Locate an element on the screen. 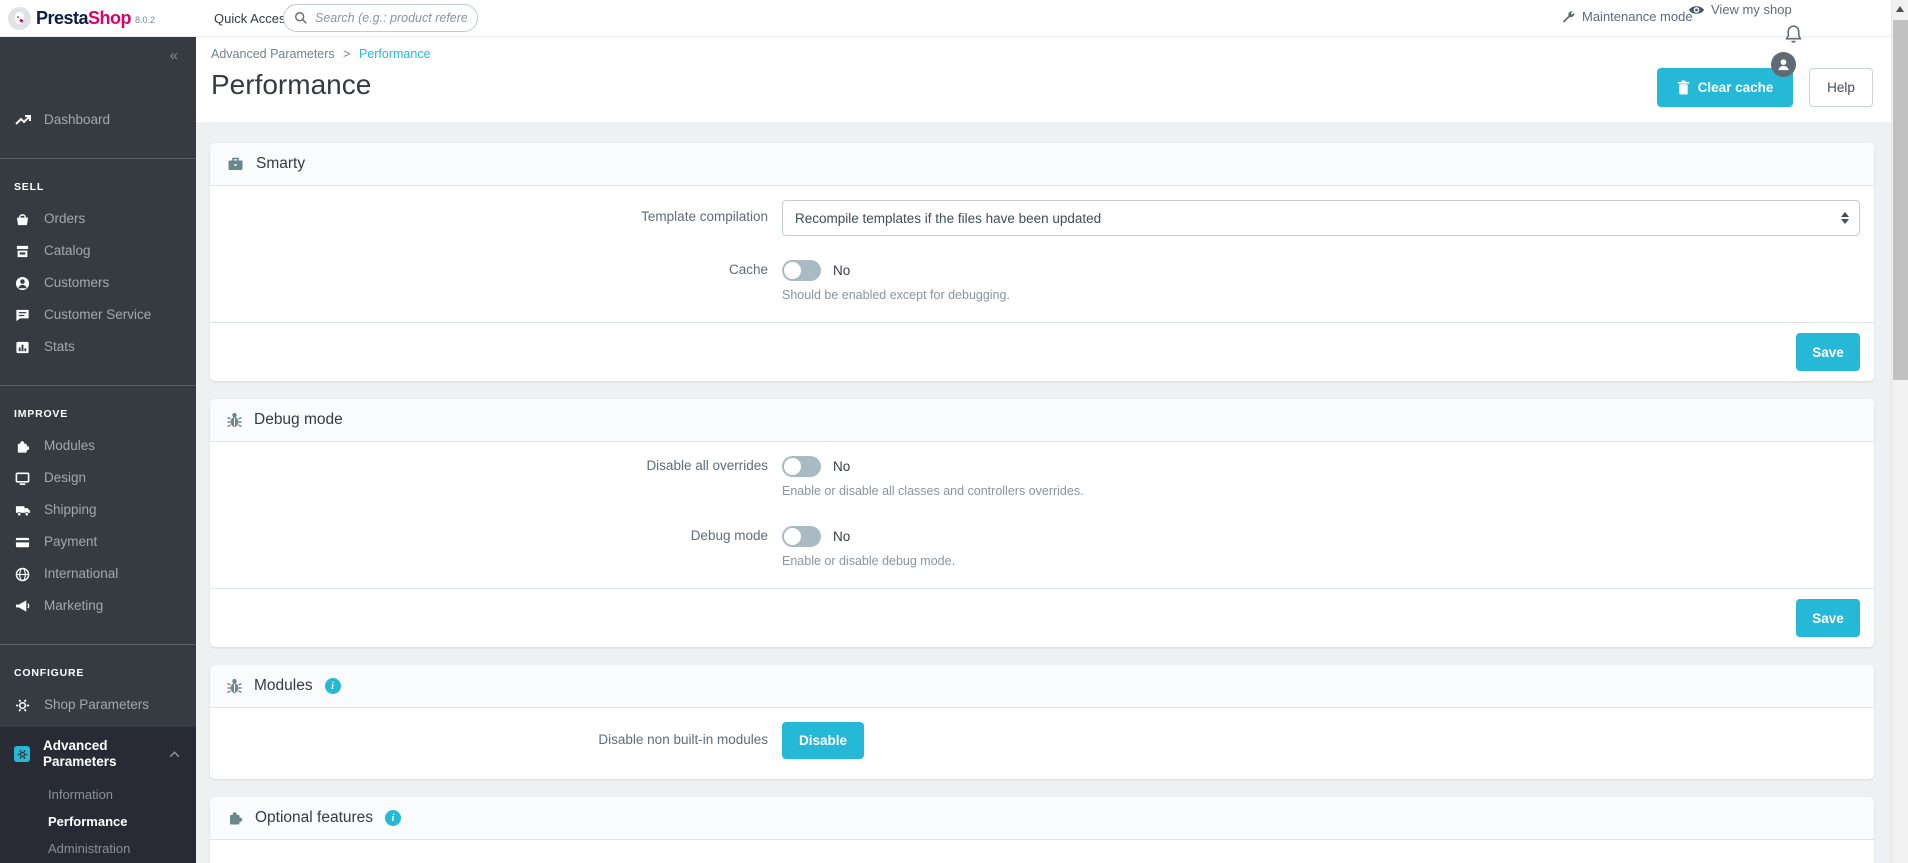  sidebar-item-shop-parameters: Shop Parameters is located at coordinates (98, 705).